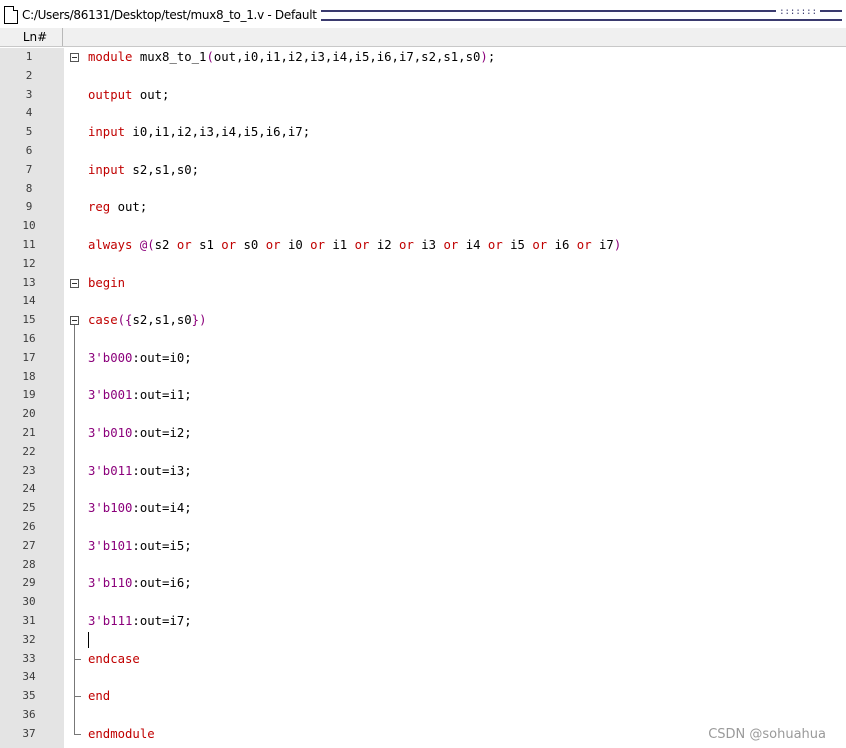 This screenshot has width=846, height=748. What do you see at coordinates (491, 57) in the screenshot?
I see `code-token: ;` at bounding box center [491, 57].